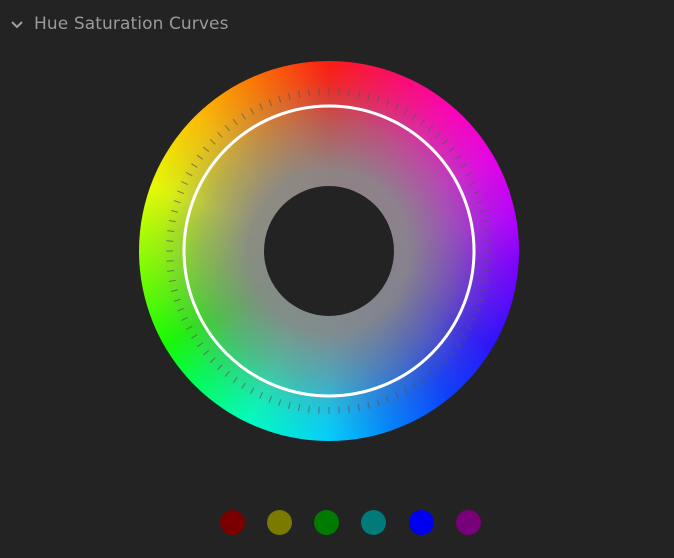  I want to click on swatch-magenta, so click(468, 522).